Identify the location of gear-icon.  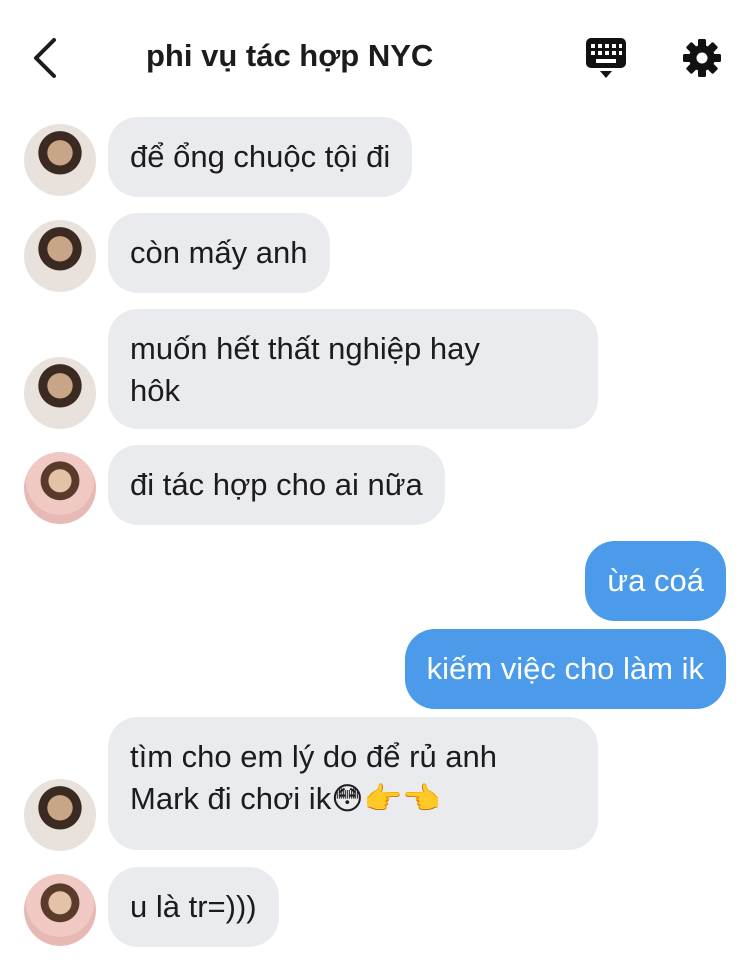
(702, 58).